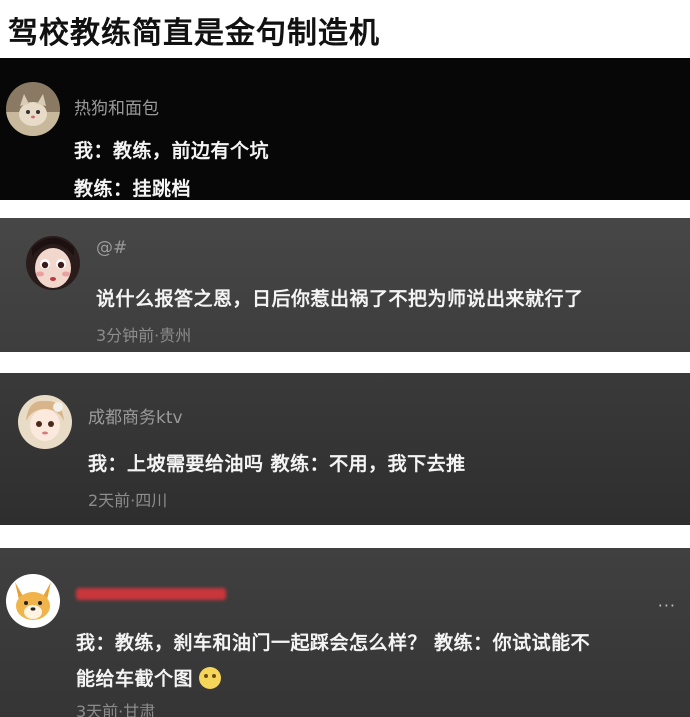  I want to click on more-options-icon: ···, so click(667, 605).